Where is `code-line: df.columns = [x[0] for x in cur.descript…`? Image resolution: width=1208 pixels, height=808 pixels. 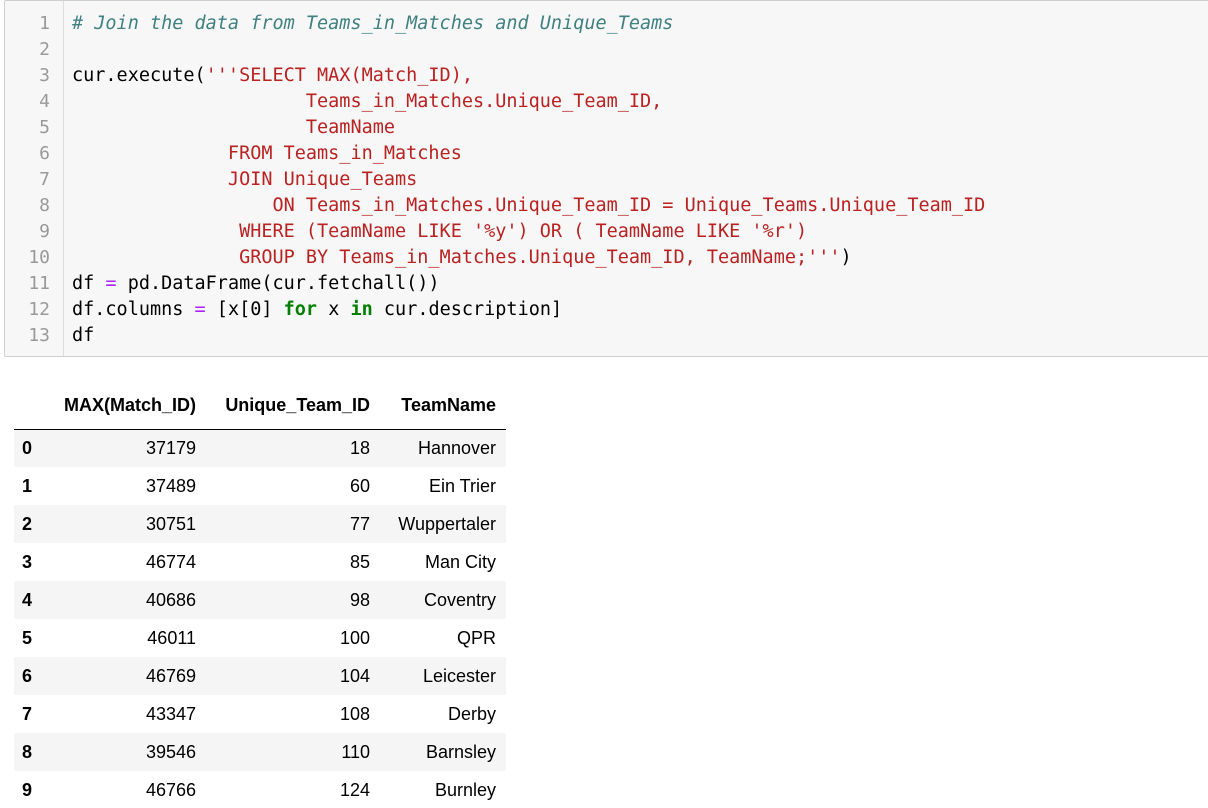
code-line: df.columns = [x[0] for x in cur.descript… is located at coordinates (317, 310).